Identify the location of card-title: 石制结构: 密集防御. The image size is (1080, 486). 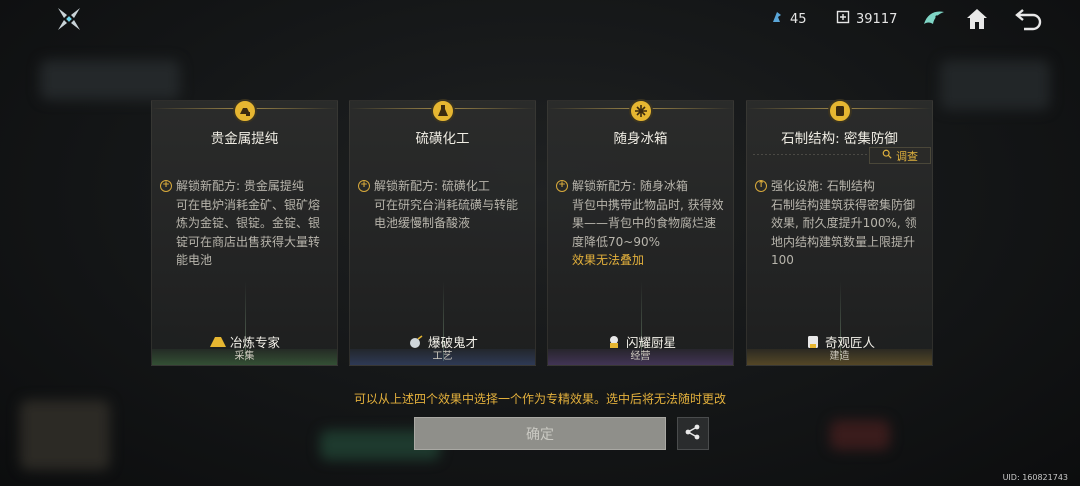
(839, 139).